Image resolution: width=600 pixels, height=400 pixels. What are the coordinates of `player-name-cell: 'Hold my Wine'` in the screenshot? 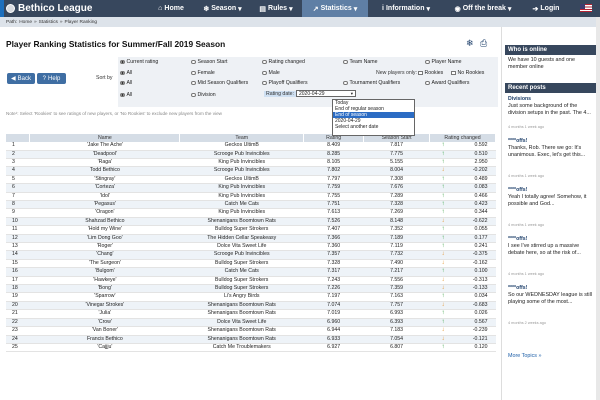 It's located at (104, 230).